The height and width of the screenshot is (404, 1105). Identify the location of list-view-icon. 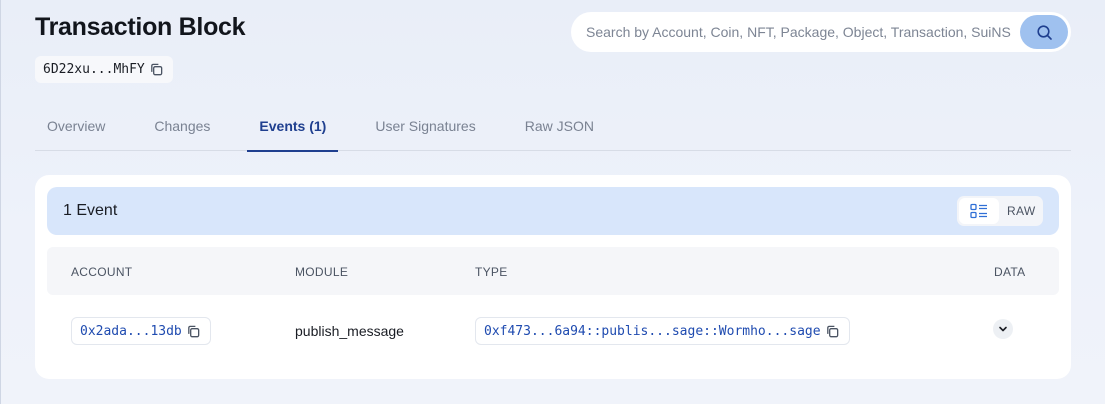
(979, 211).